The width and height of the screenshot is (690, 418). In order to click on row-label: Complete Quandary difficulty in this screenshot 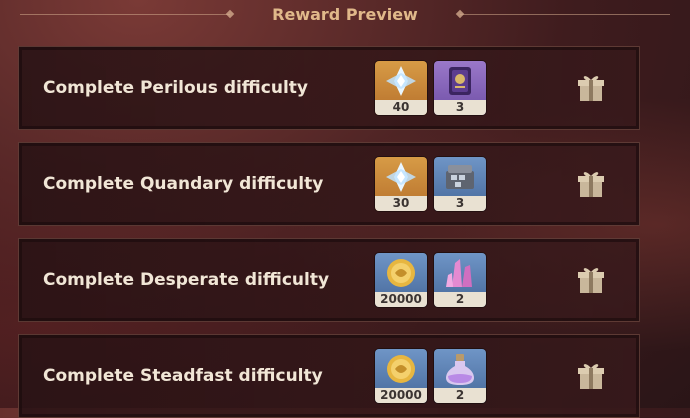, I will do `click(183, 184)`.